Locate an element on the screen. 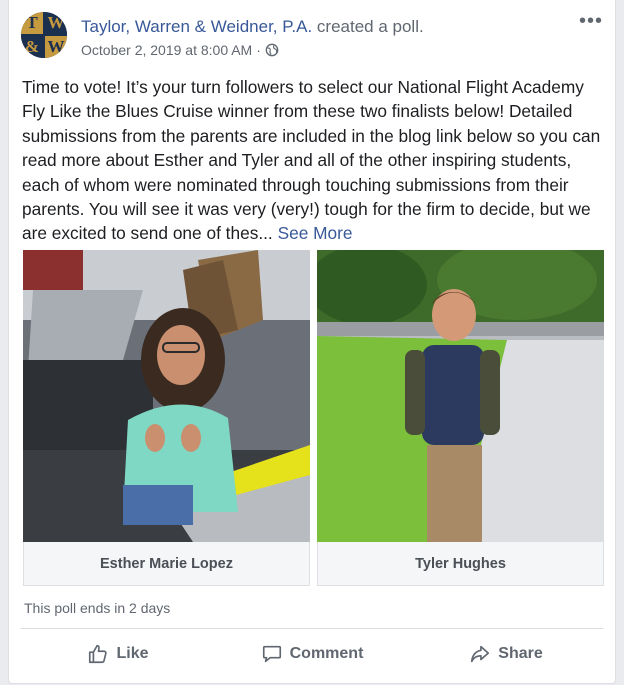 Image resolution: width=624 pixels, height=685 pixels. comment-button: Comment is located at coordinates (312, 654).